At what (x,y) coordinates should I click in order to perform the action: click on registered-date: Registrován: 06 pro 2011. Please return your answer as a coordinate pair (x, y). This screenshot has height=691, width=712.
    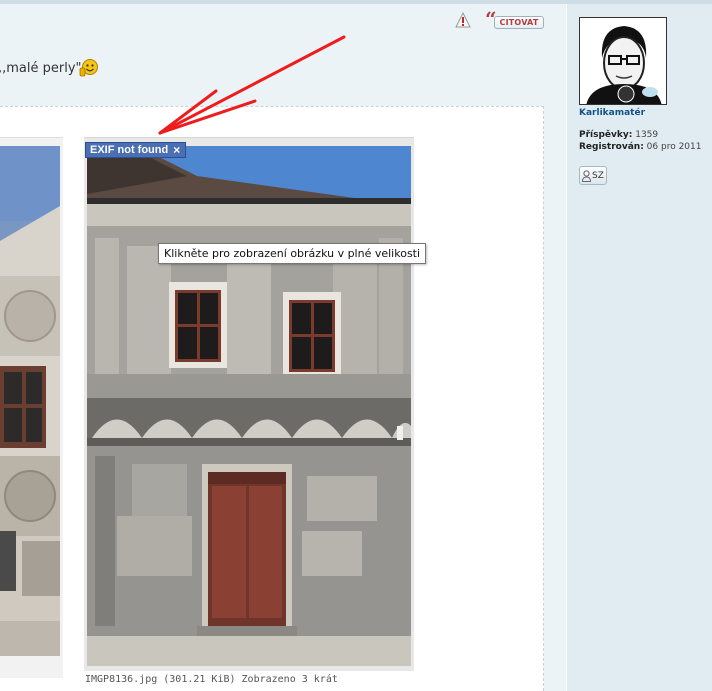
    Looking at the image, I should click on (640, 147).